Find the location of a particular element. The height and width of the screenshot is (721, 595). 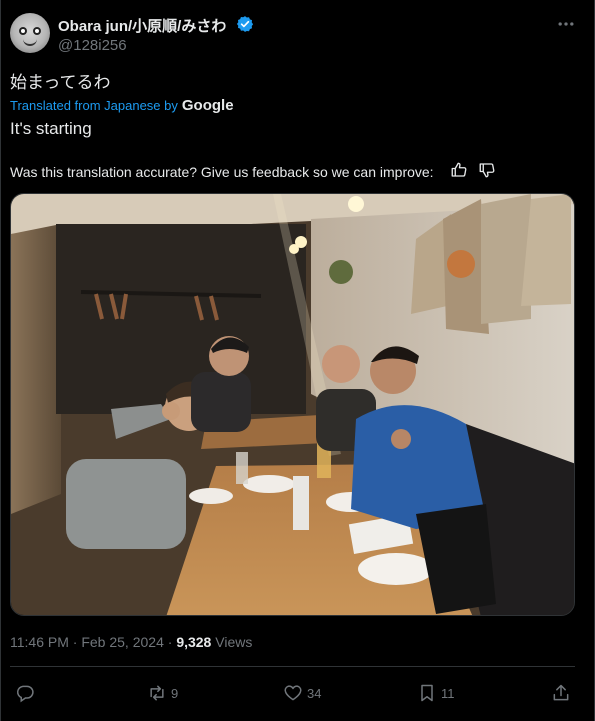

divider-top is located at coordinates (292, 666).